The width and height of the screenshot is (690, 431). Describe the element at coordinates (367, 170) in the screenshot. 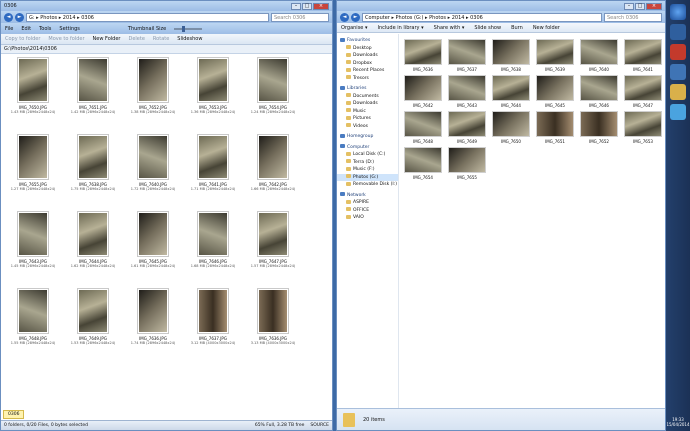

I see `nav-item: Music (F:)` at that location.